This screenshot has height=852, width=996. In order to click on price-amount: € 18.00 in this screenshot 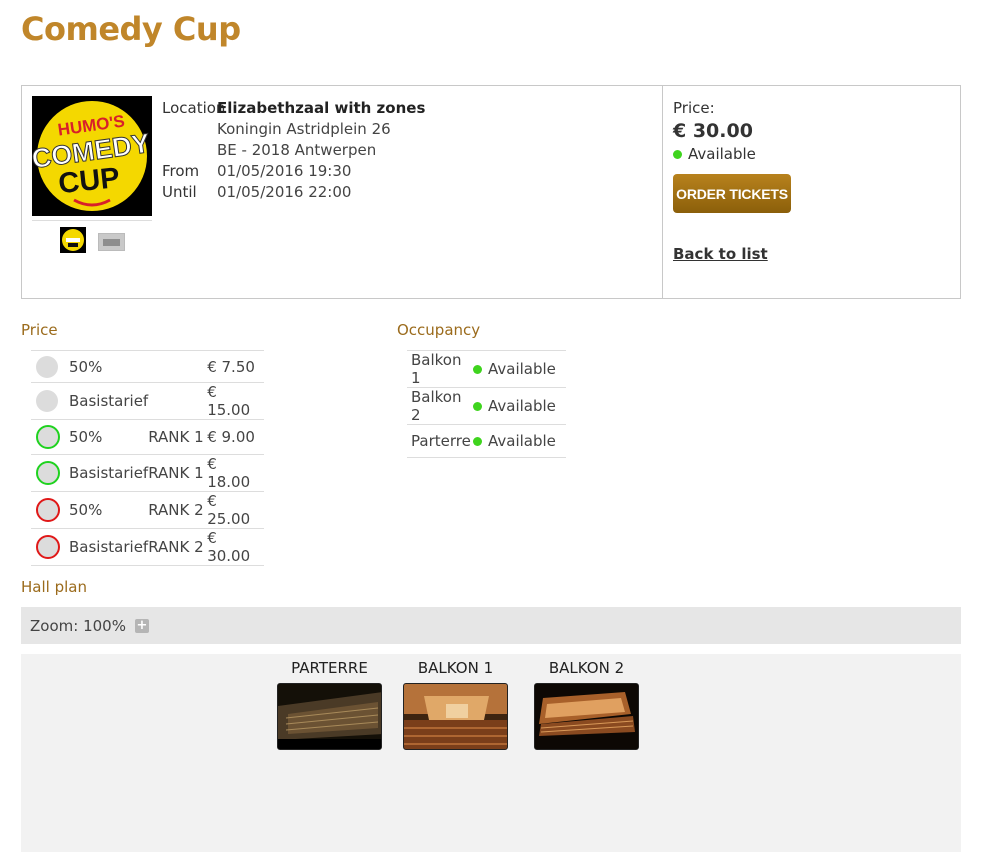, I will do `click(235, 473)`.